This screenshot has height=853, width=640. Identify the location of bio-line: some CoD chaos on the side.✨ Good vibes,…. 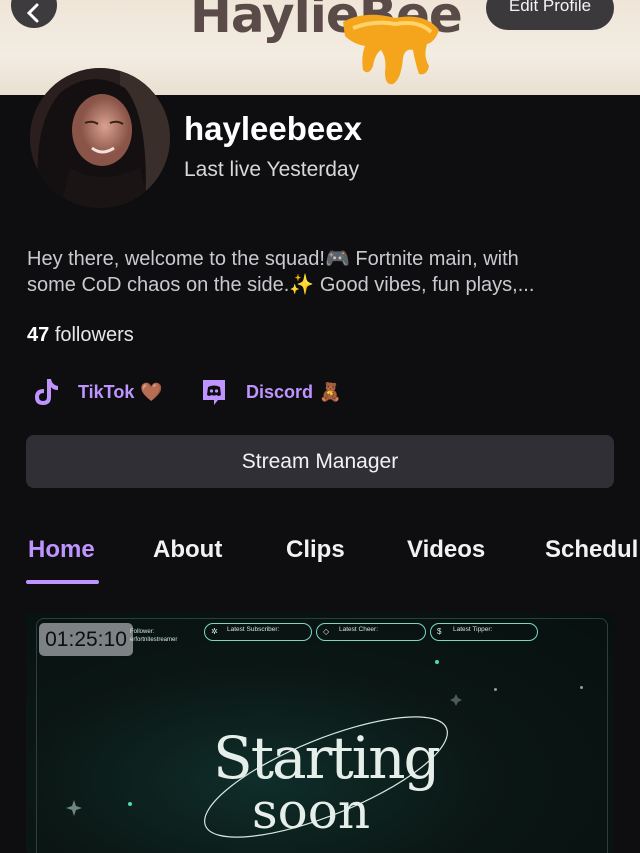
(281, 285).